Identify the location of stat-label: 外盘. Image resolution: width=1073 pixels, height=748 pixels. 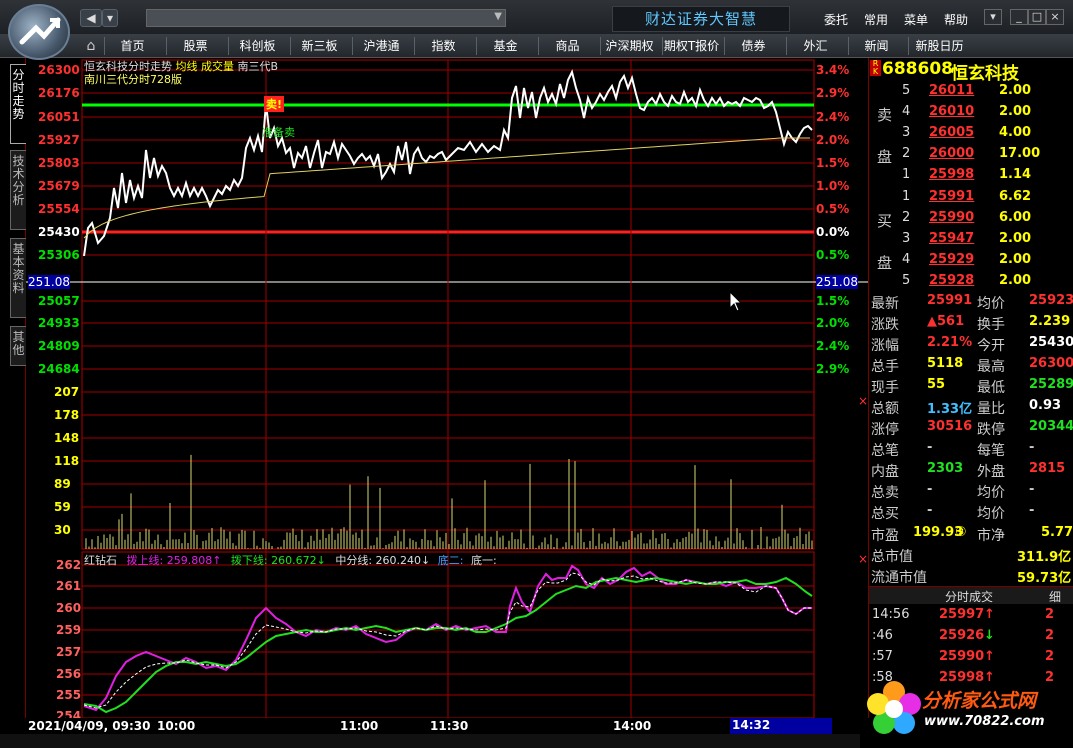
(991, 472).